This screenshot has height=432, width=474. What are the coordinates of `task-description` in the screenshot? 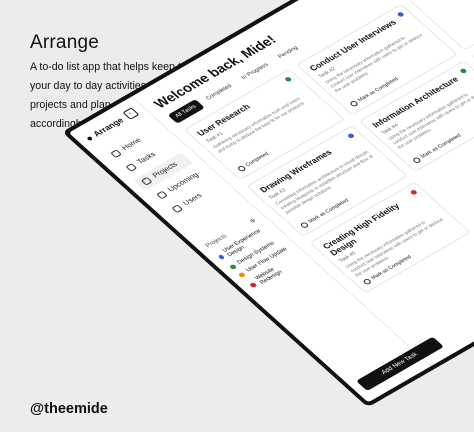 It's located at (448, 2).